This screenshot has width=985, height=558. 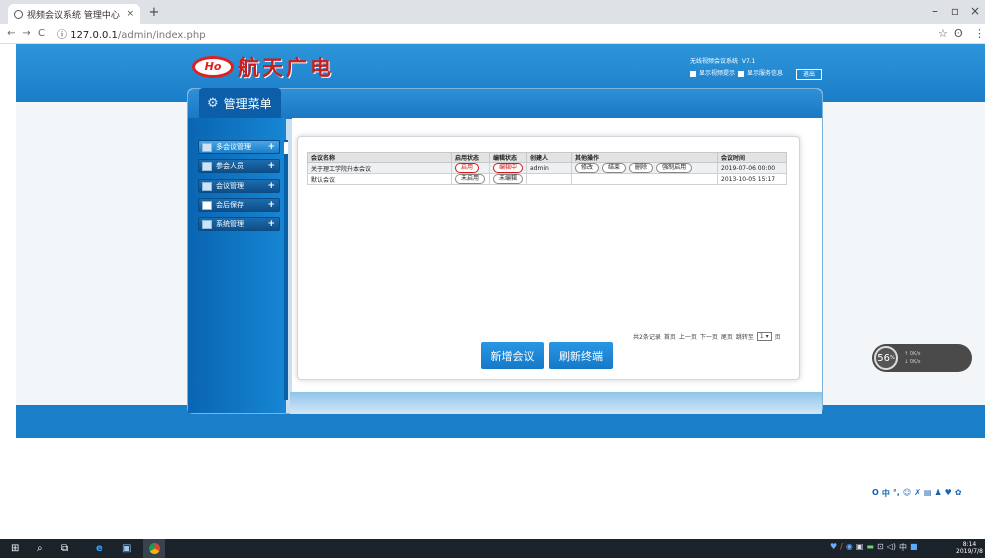 I want to click on settings-window-icon, so click(x=207, y=224).